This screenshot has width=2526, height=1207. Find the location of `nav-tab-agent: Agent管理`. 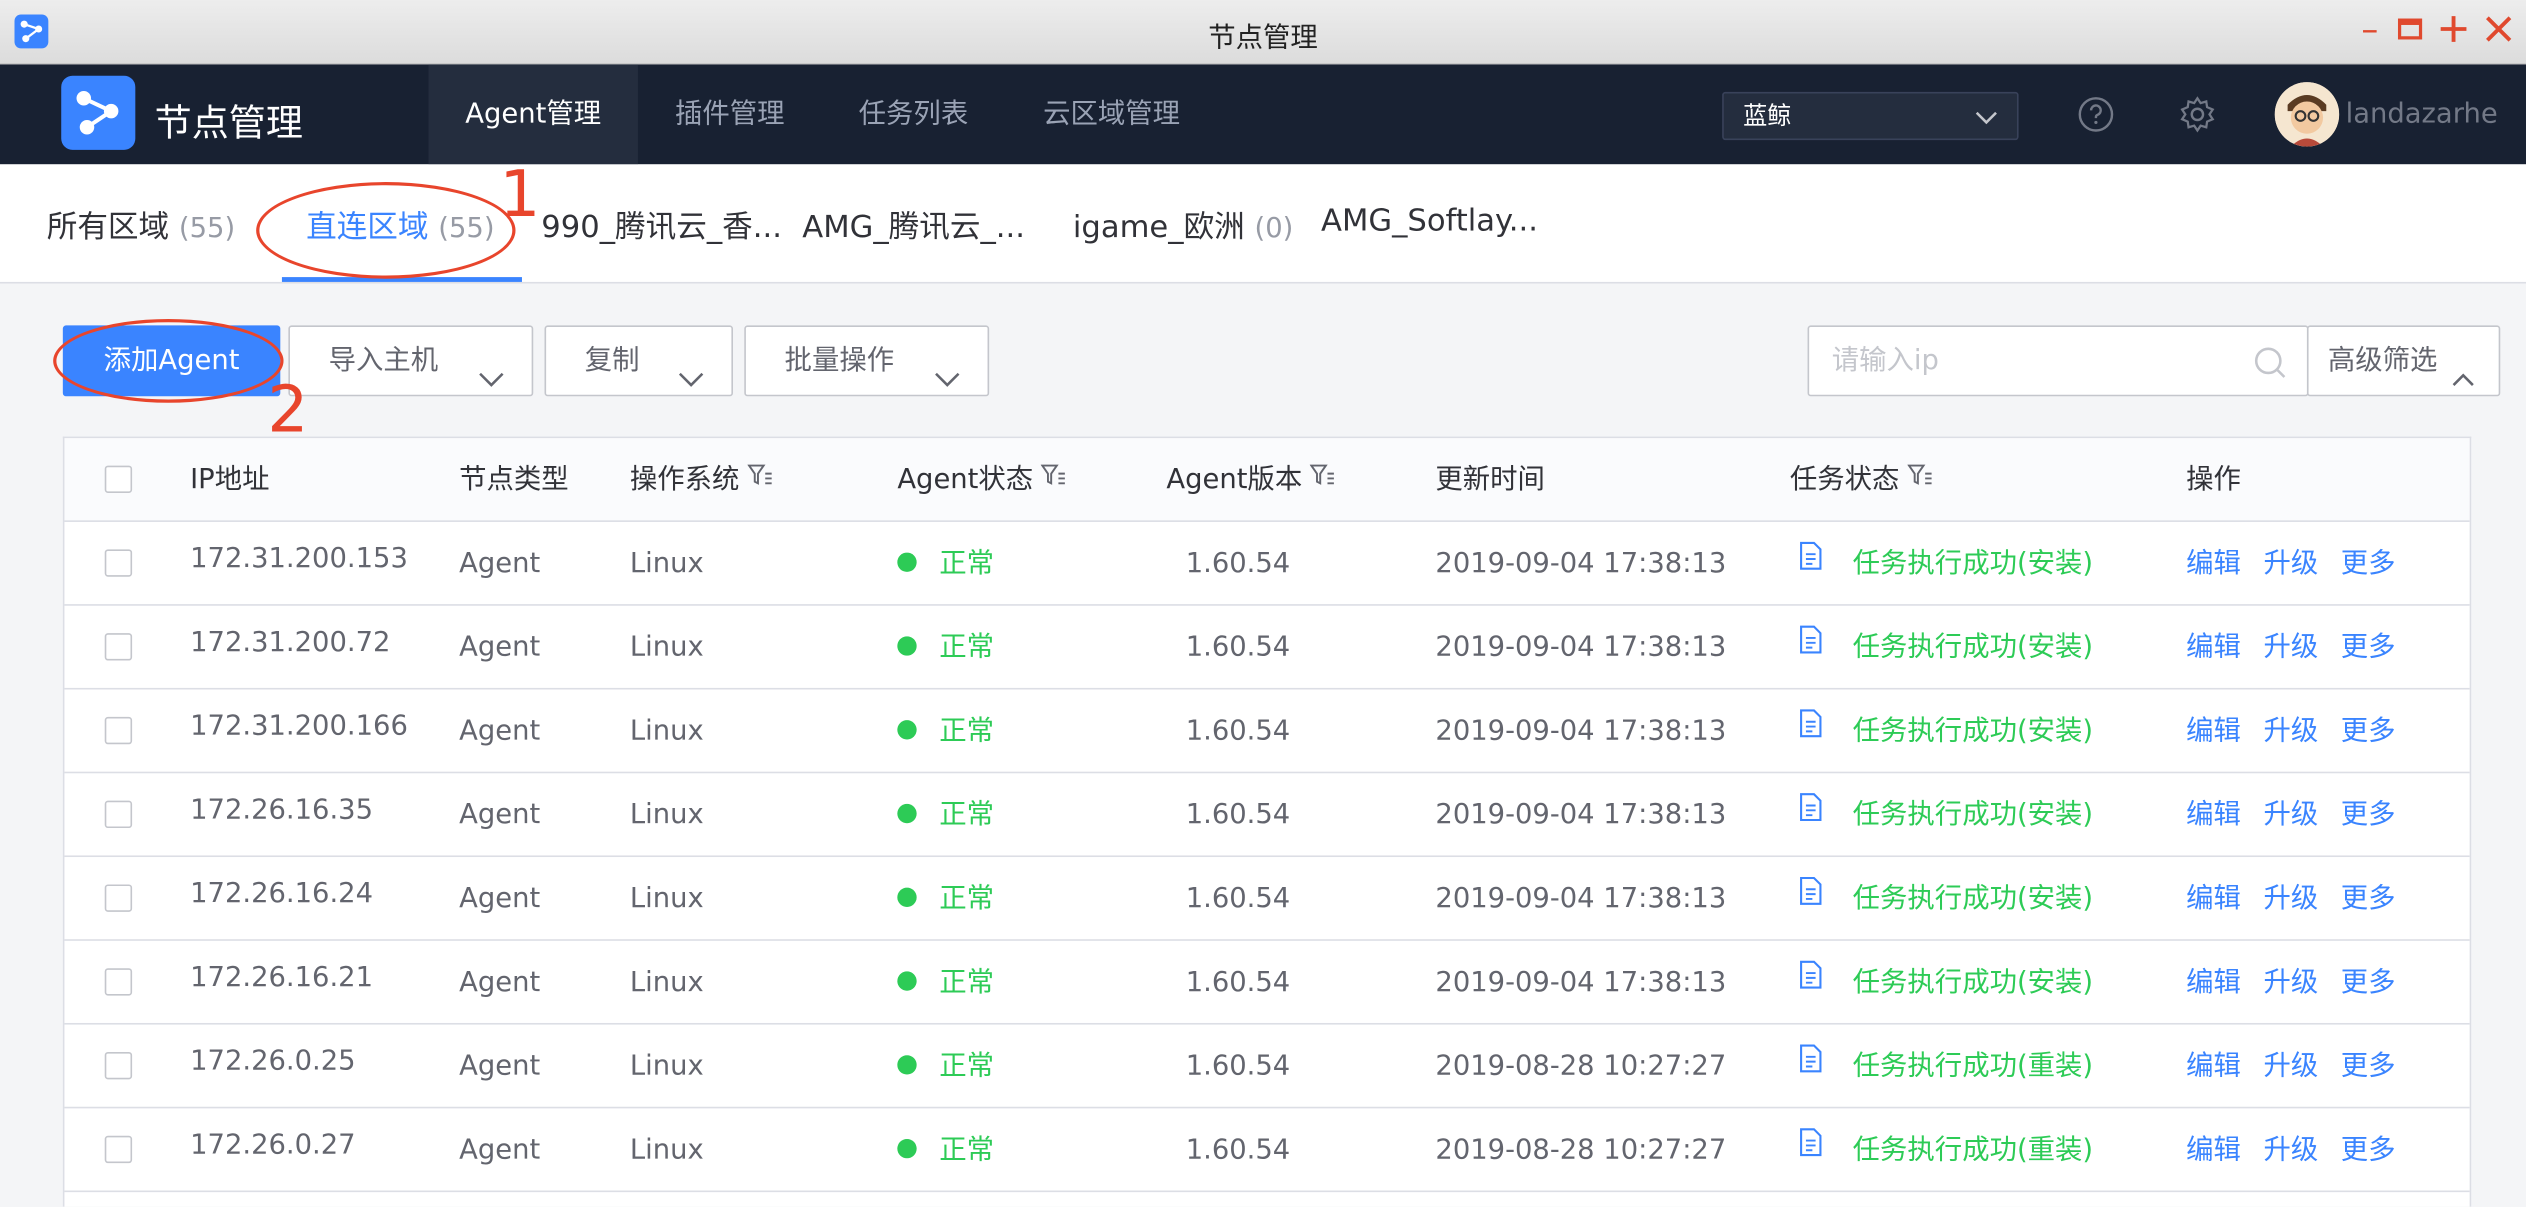

nav-tab-agent: Agent管理 is located at coordinates (533, 114).